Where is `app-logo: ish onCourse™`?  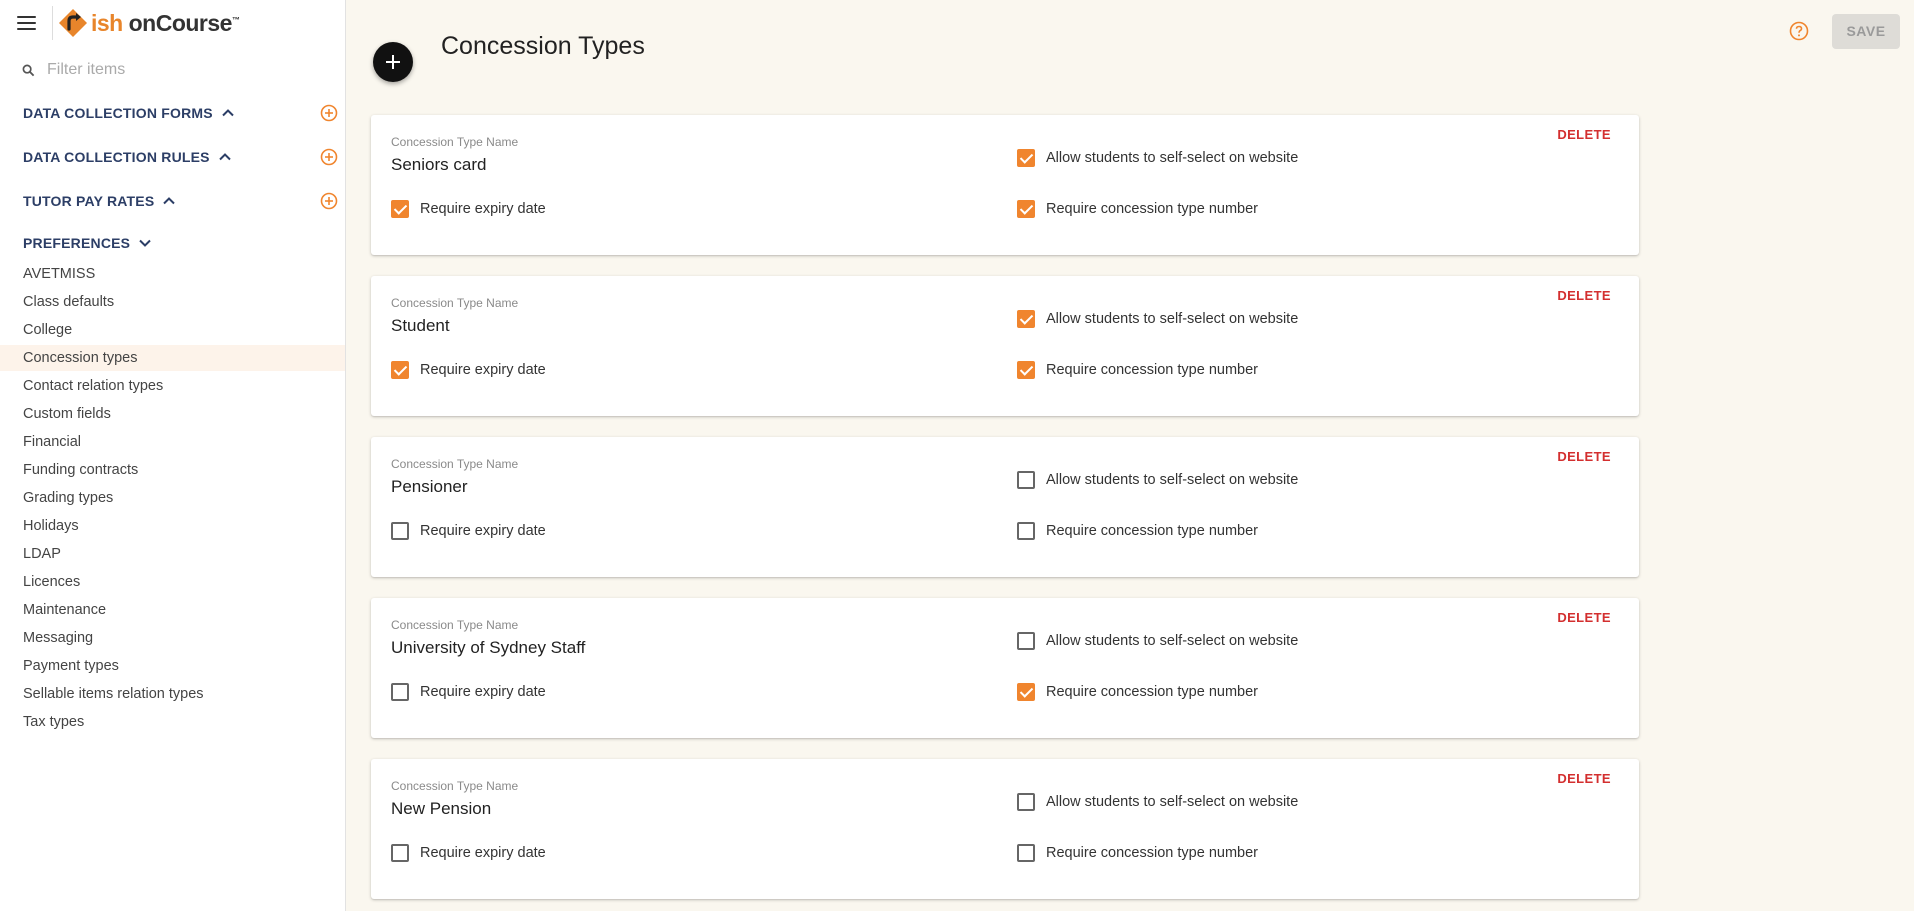
app-logo: ish onCourse™ is located at coordinates (149, 23).